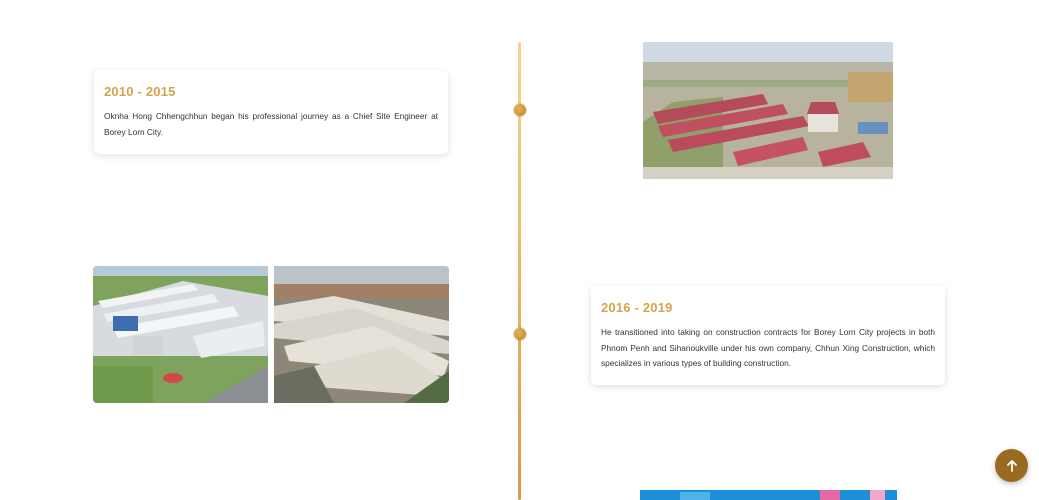  I want to click on arrow-up-icon, so click(1011, 465).